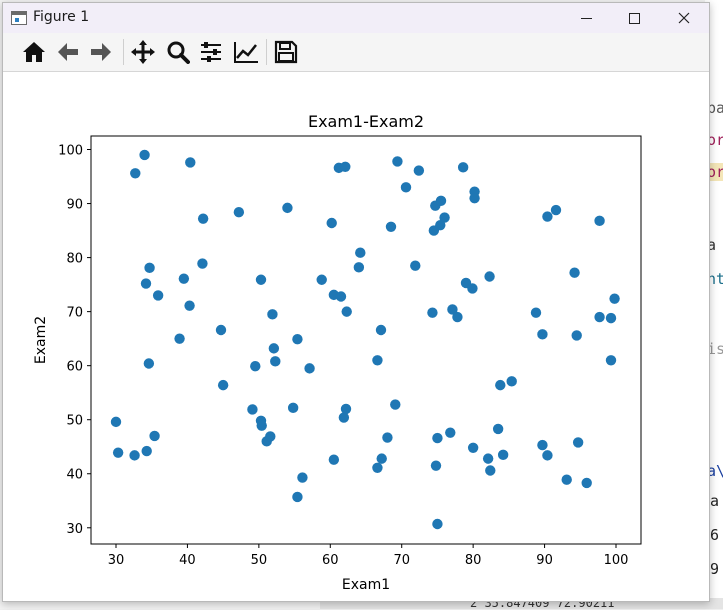 This screenshot has height=610, width=723. I want to click on save-icon, so click(286, 52).